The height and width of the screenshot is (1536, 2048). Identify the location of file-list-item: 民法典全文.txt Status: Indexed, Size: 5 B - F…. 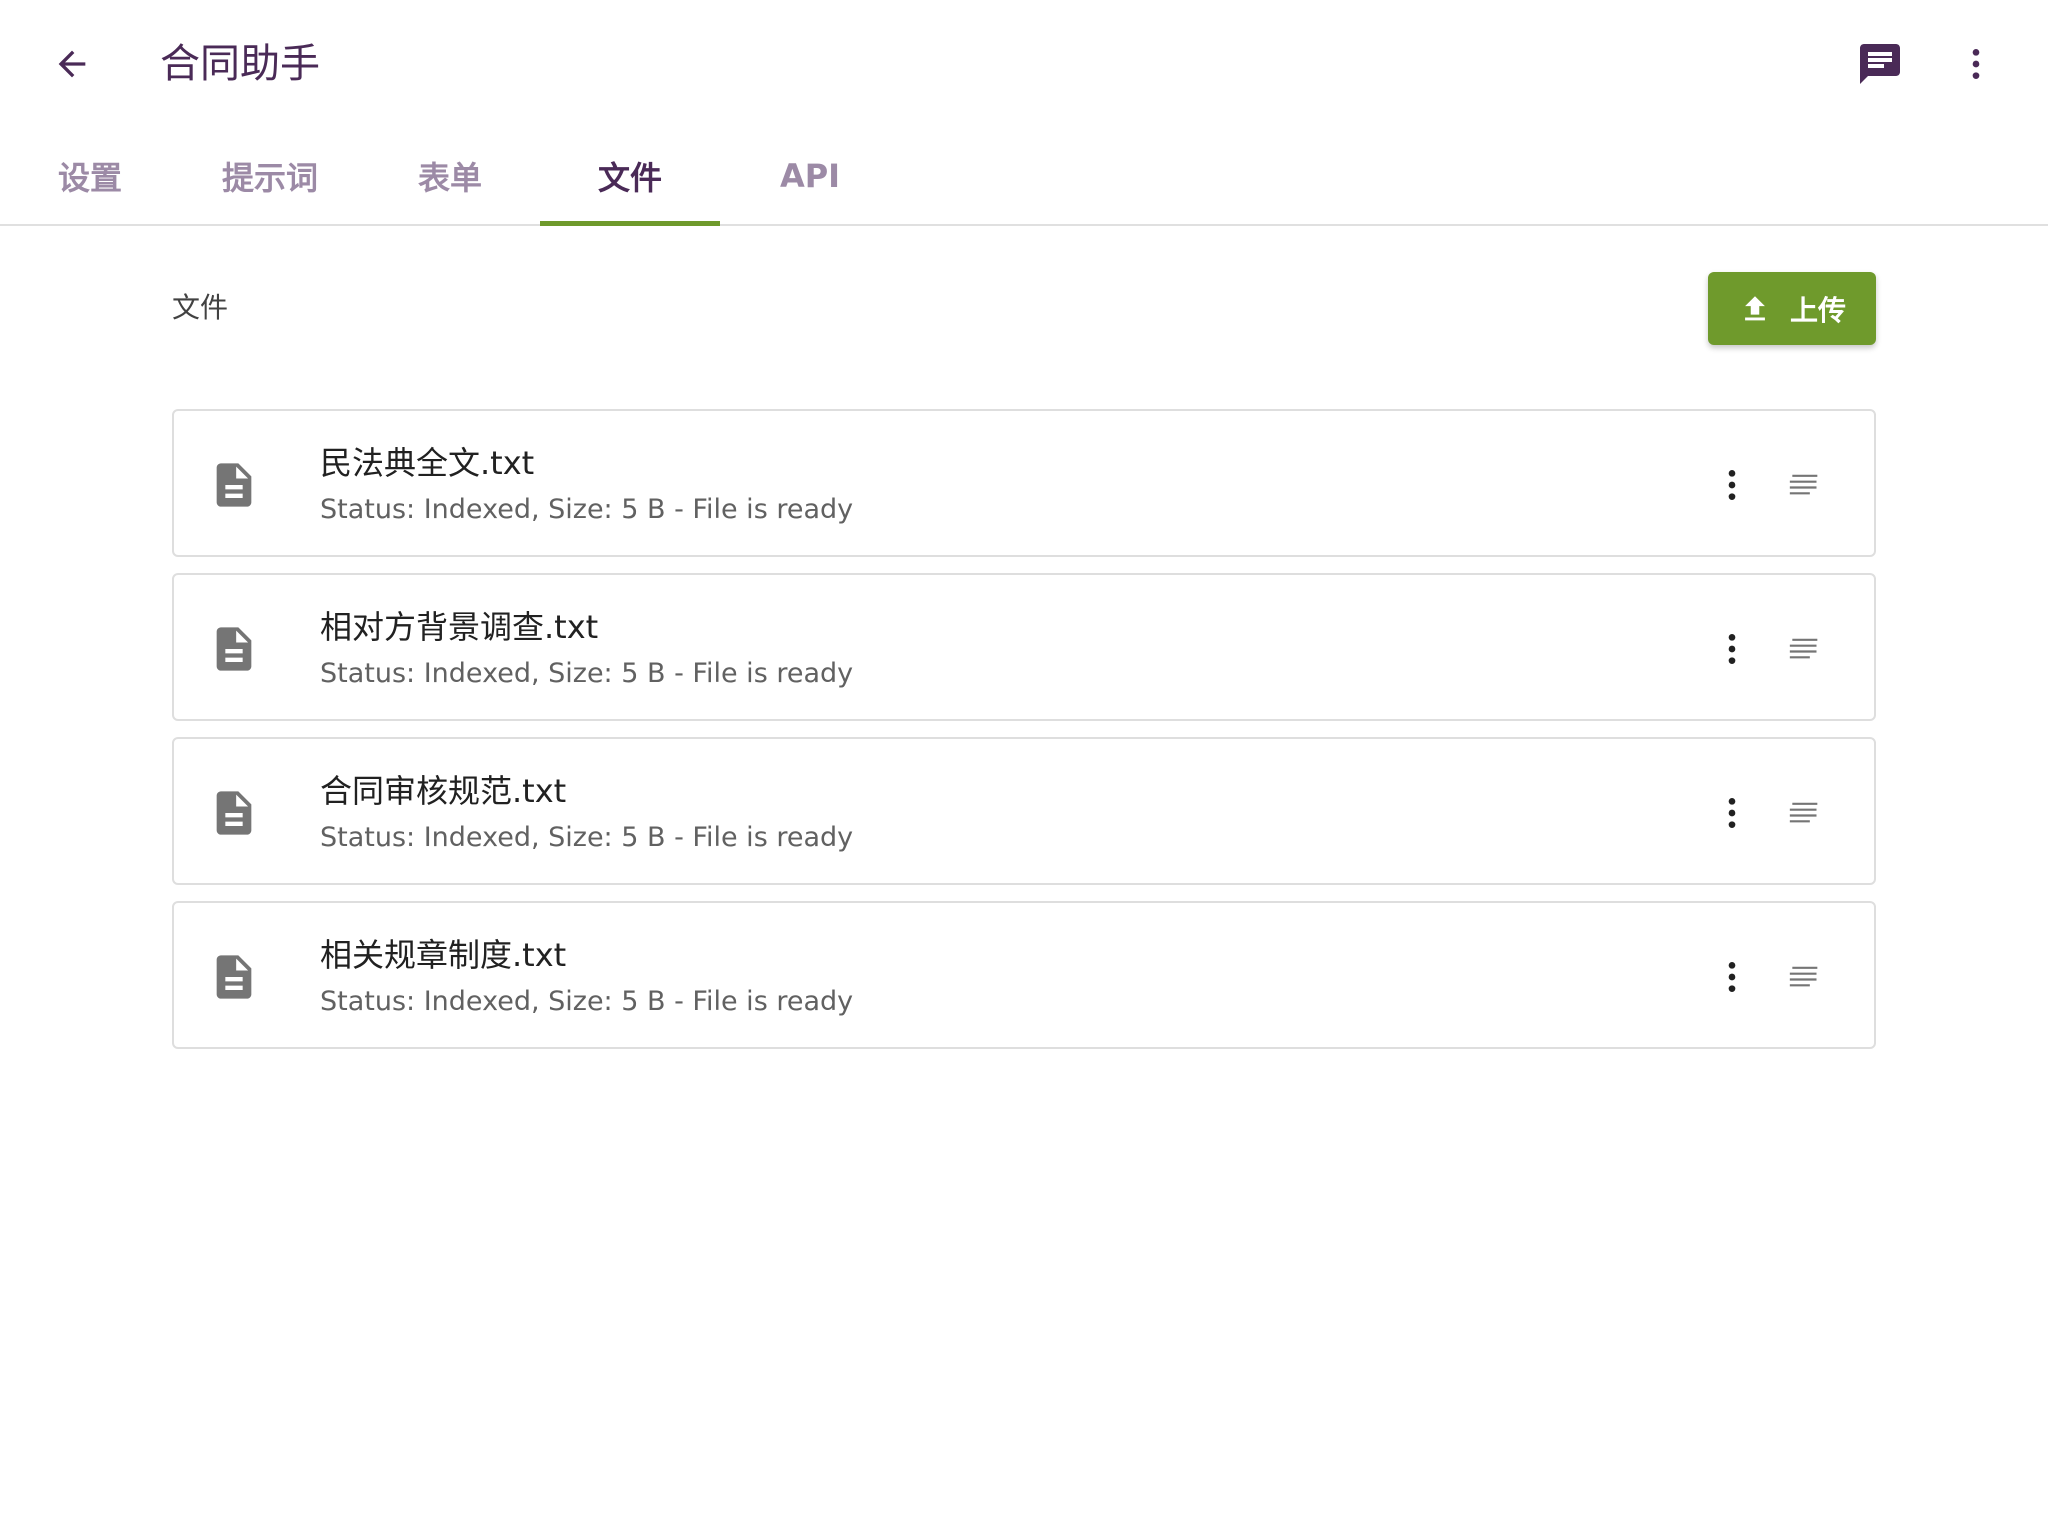
(1024, 483).